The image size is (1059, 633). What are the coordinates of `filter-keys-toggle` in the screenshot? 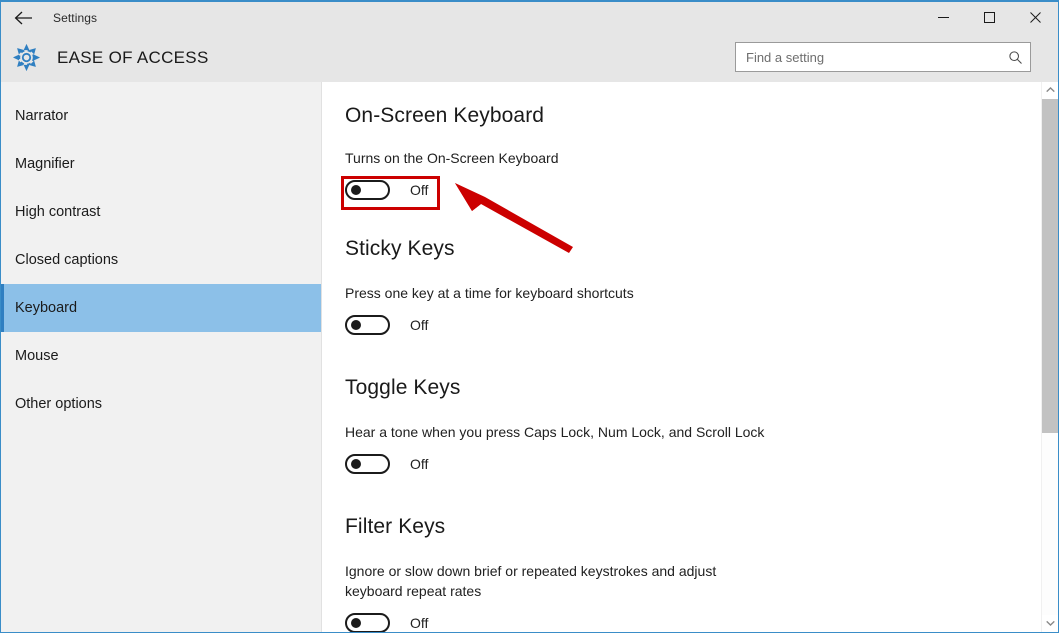 It's located at (367, 622).